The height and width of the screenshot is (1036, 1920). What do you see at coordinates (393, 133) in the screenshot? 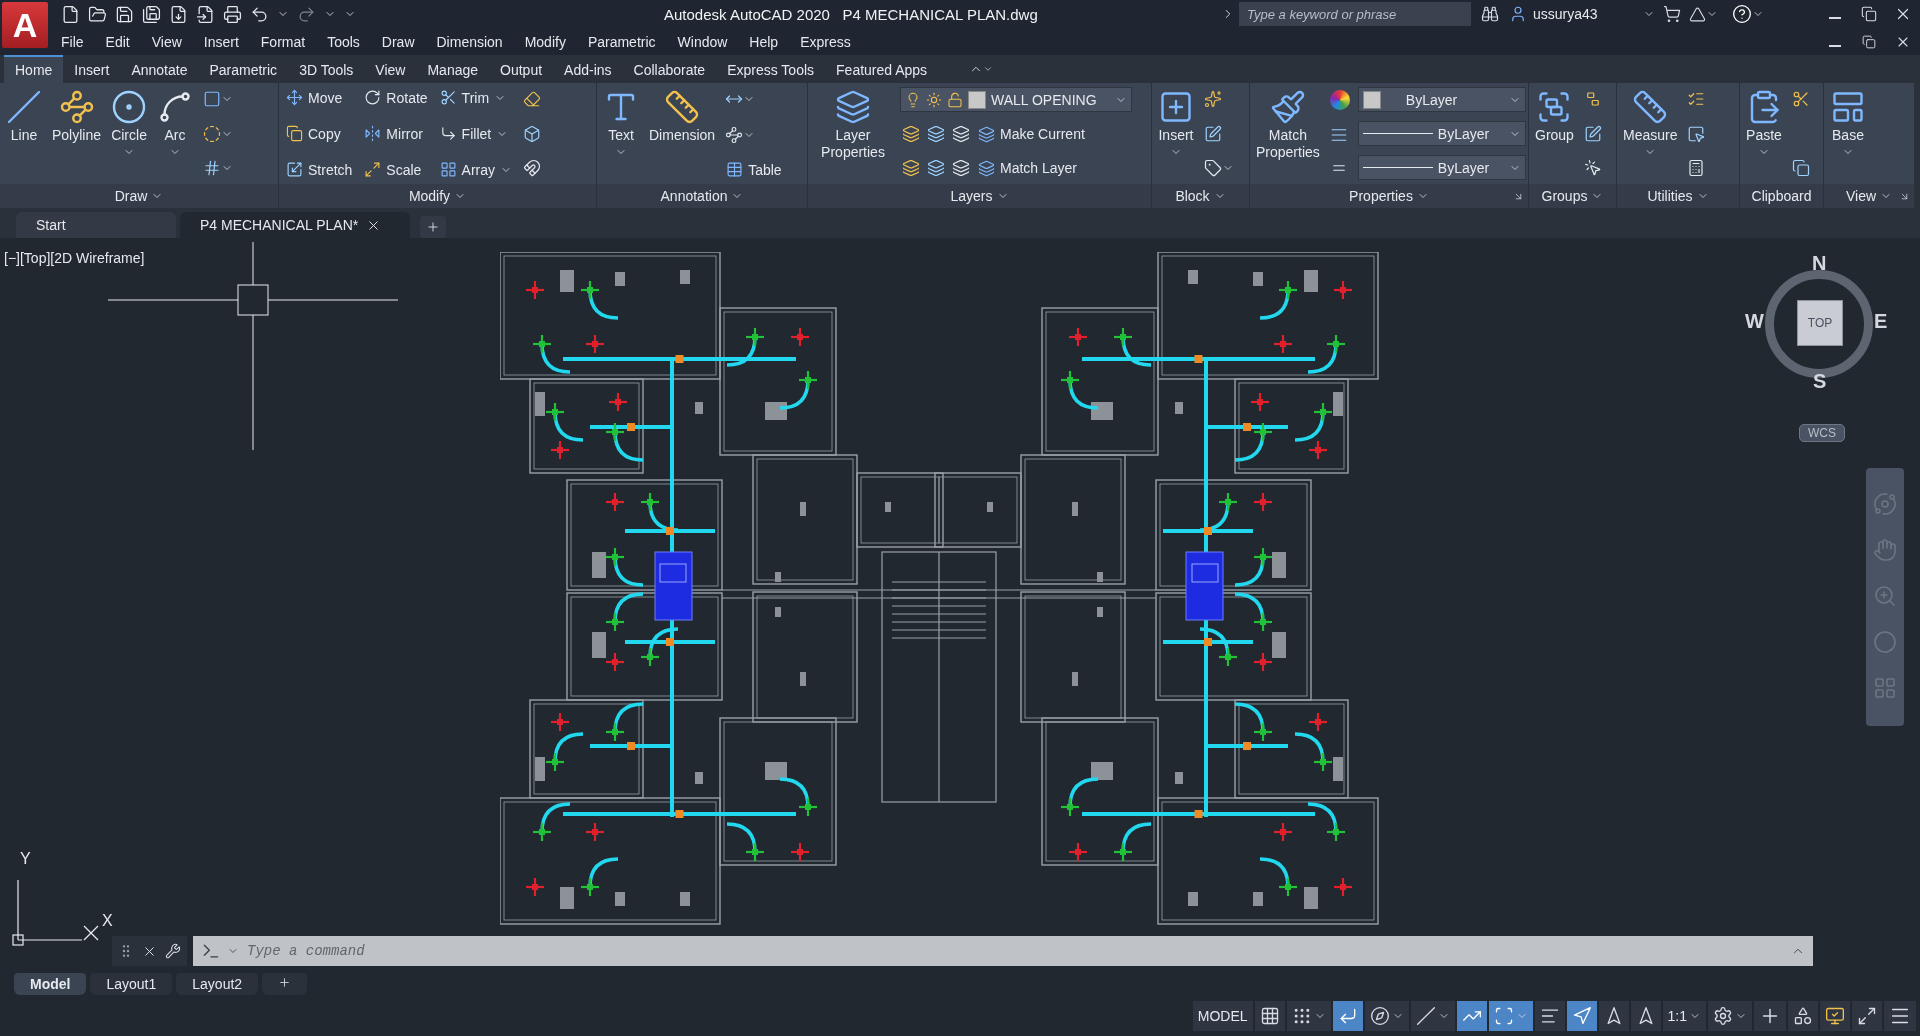
I see `ribbon-tool-button: Mirror` at bounding box center [393, 133].